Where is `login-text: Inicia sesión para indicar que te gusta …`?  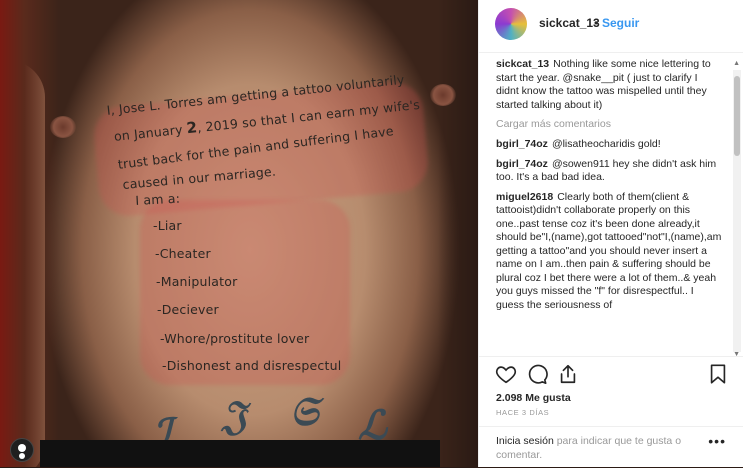 login-text: Inicia sesión para indicar que te gusta … is located at coordinates (596, 448).